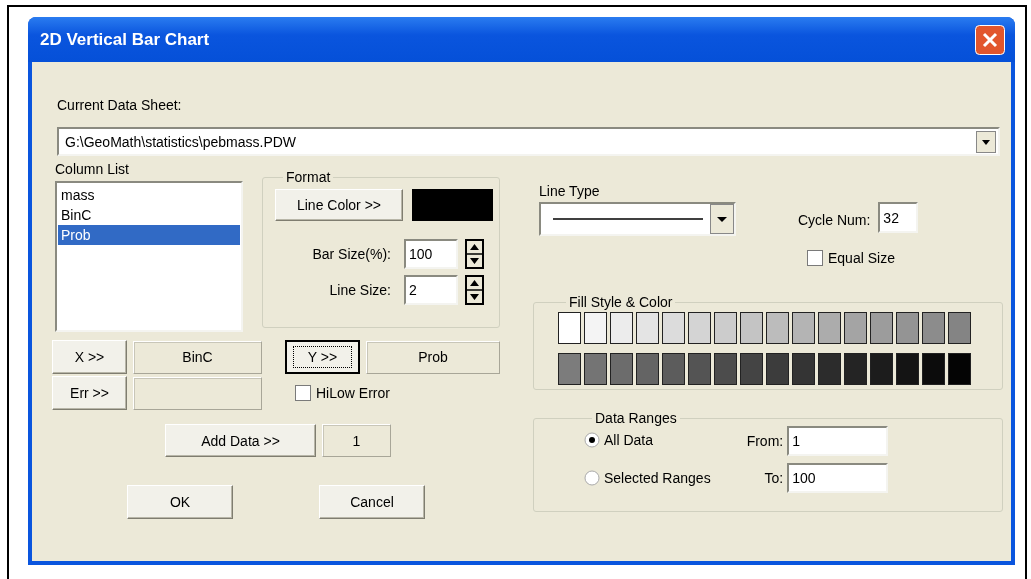 This screenshot has width=1031, height=579. What do you see at coordinates (838, 441) in the screenshot?
I see `from-field: 1` at bounding box center [838, 441].